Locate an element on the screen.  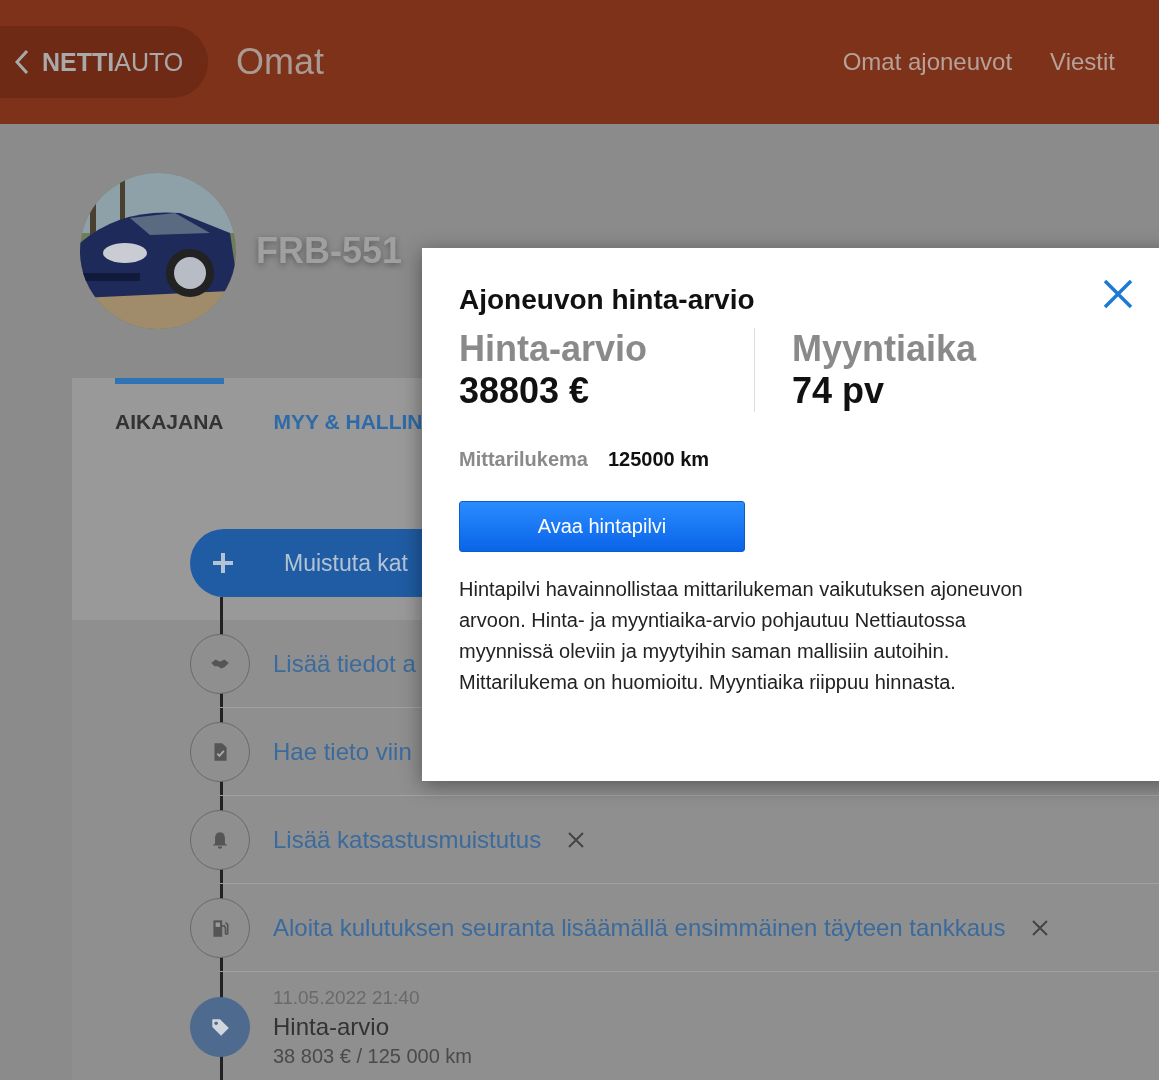
odometer-label: Mittarilukema is located at coordinates (523, 459).